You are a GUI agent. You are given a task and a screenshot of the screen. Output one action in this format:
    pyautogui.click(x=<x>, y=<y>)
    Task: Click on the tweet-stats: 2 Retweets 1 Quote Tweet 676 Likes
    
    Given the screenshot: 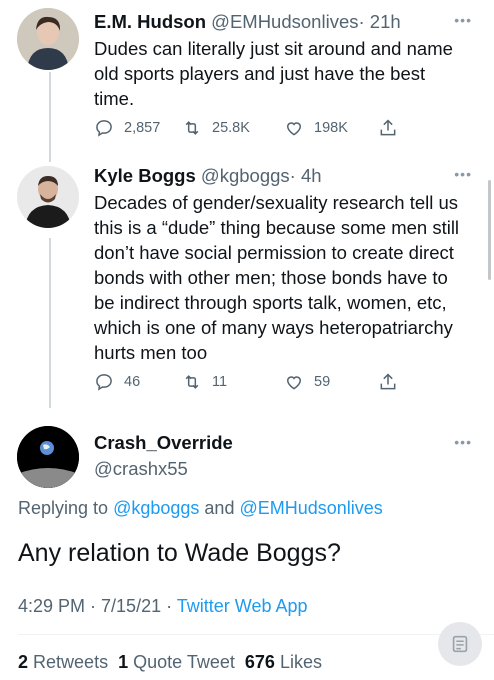 What is the action you would take?
    pyautogui.click(x=170, y=662)
    